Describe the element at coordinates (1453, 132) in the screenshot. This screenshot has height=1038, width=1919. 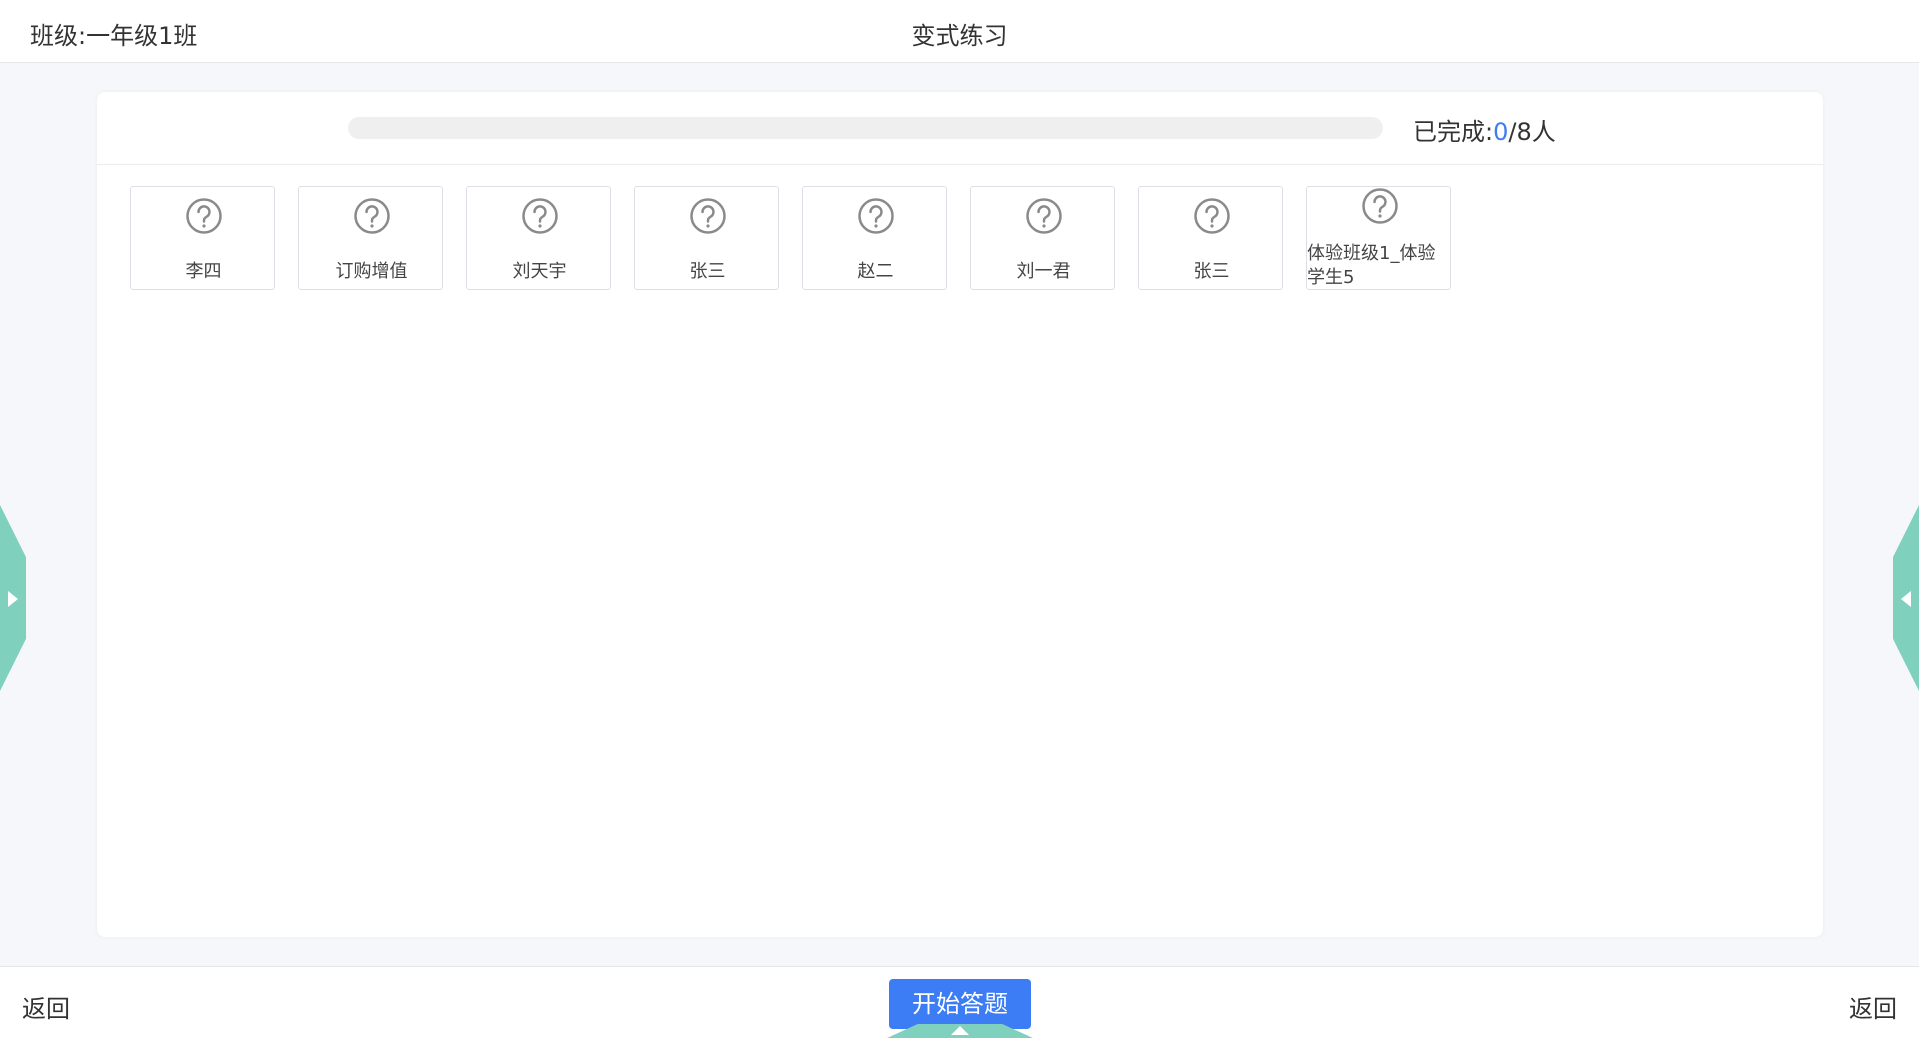
I see `completion-label: 已完成:` at that location.